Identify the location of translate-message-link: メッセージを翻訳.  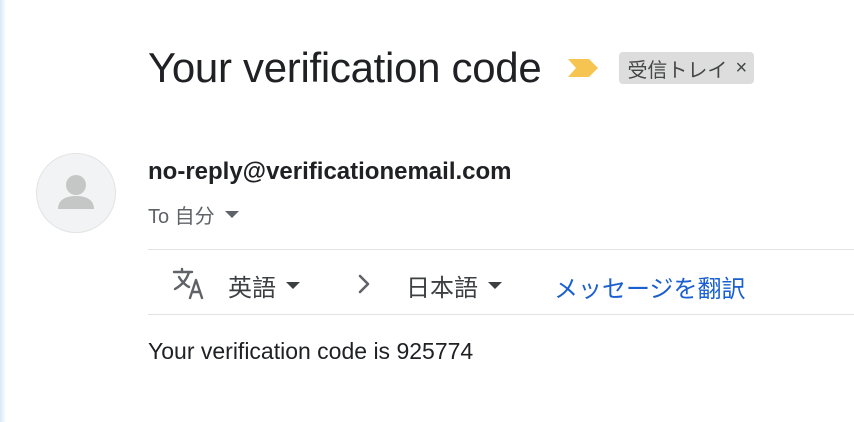
(650, 286).